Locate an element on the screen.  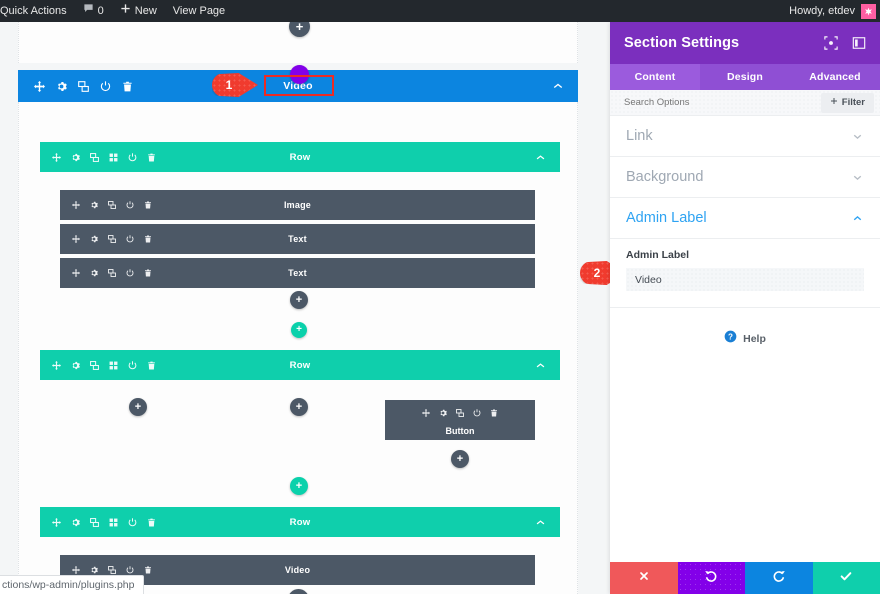
section-collapse-chevron-up-icon is located at coordinates (565, 86).